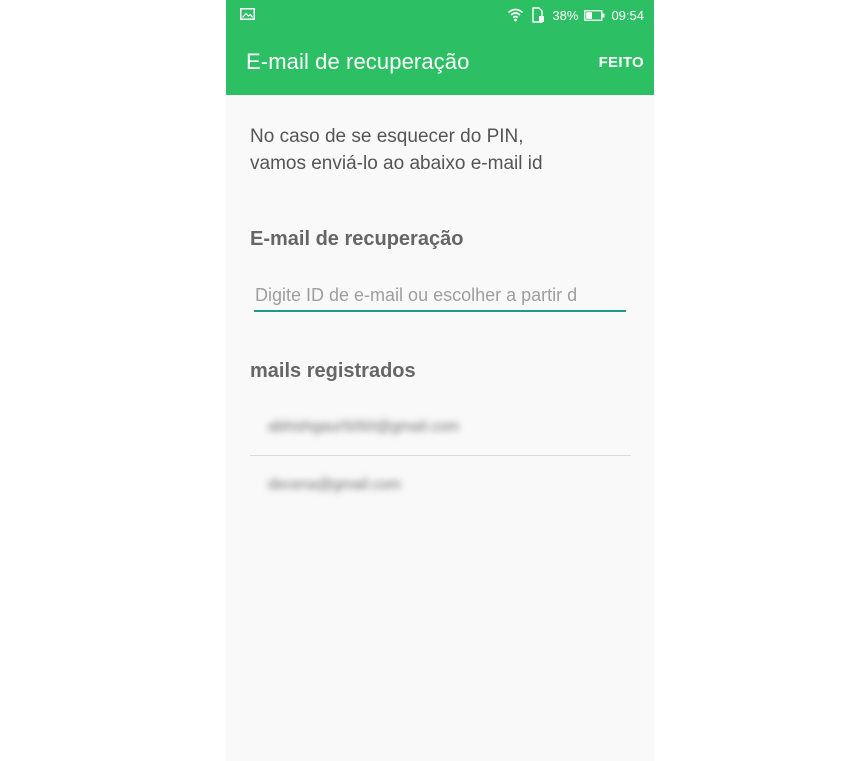 Image resolution: width=860 pixels, height=761 pixels. I want to click on recovery-email-label: E-mail de recuperação, so click(357, 239).